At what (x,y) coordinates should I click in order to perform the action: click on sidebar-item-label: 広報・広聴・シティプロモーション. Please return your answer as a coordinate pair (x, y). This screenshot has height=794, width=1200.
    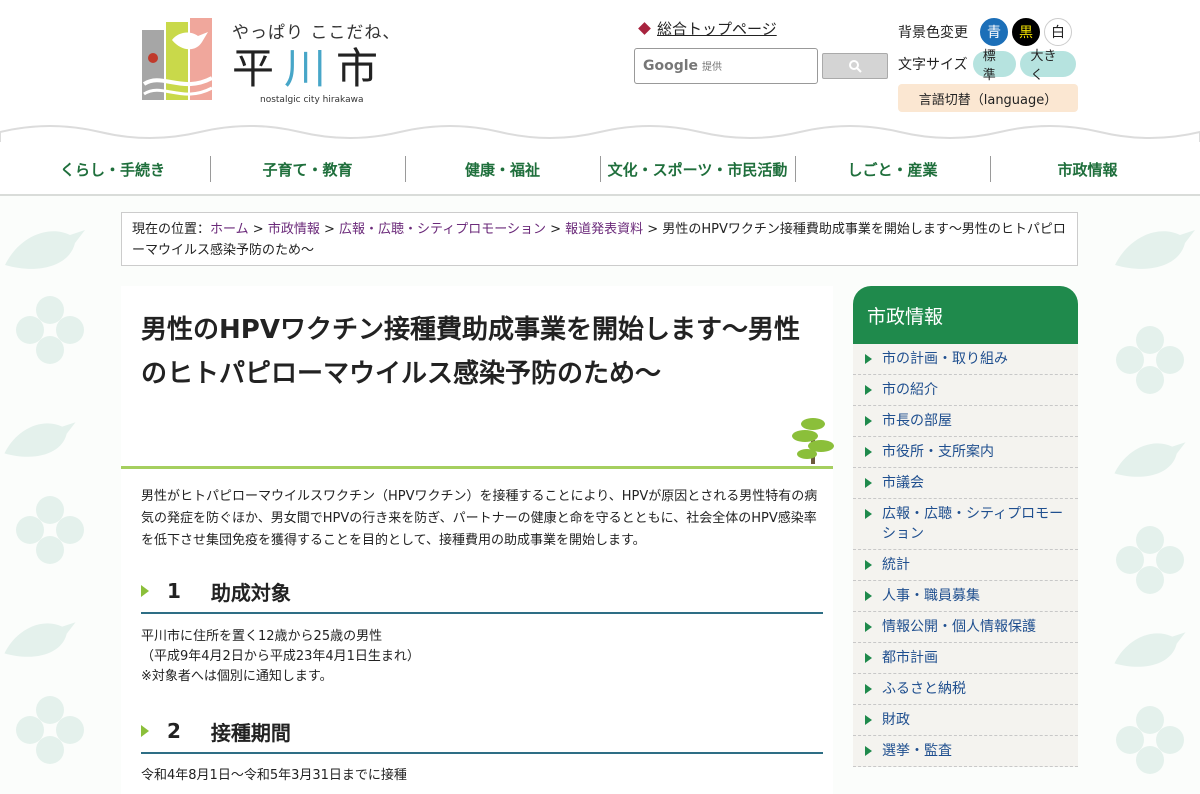
    Looking at the image, I should click on (973, 524).